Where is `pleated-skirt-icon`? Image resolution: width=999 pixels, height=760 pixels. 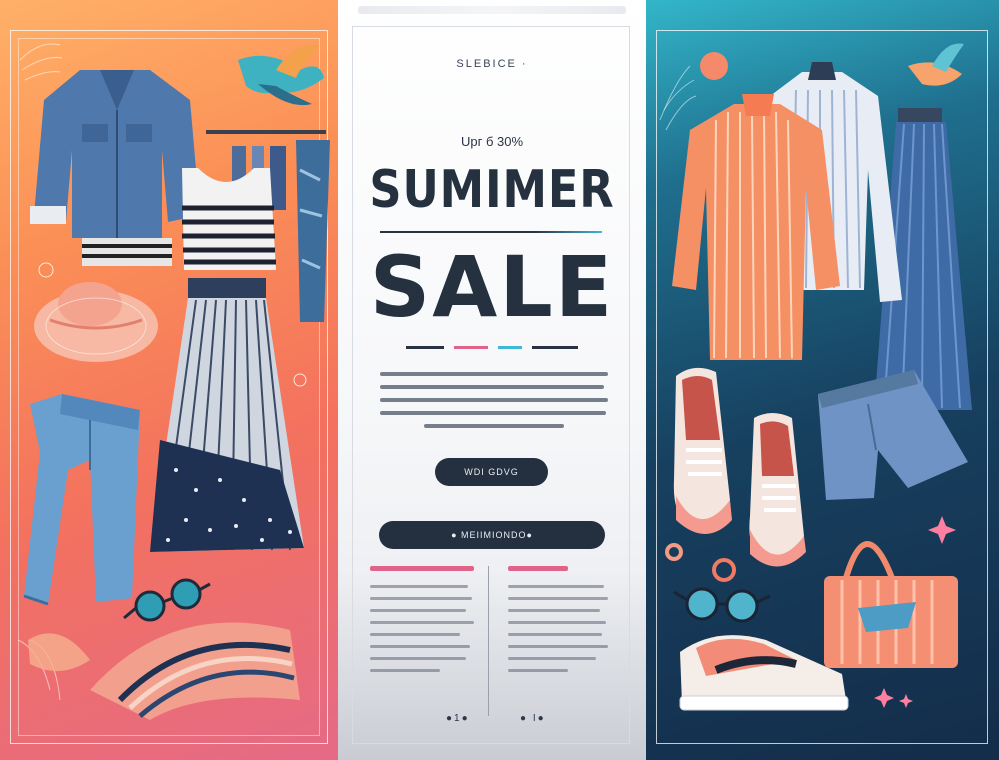
pleated-skirt-icon is located at coordinates (227, 415).